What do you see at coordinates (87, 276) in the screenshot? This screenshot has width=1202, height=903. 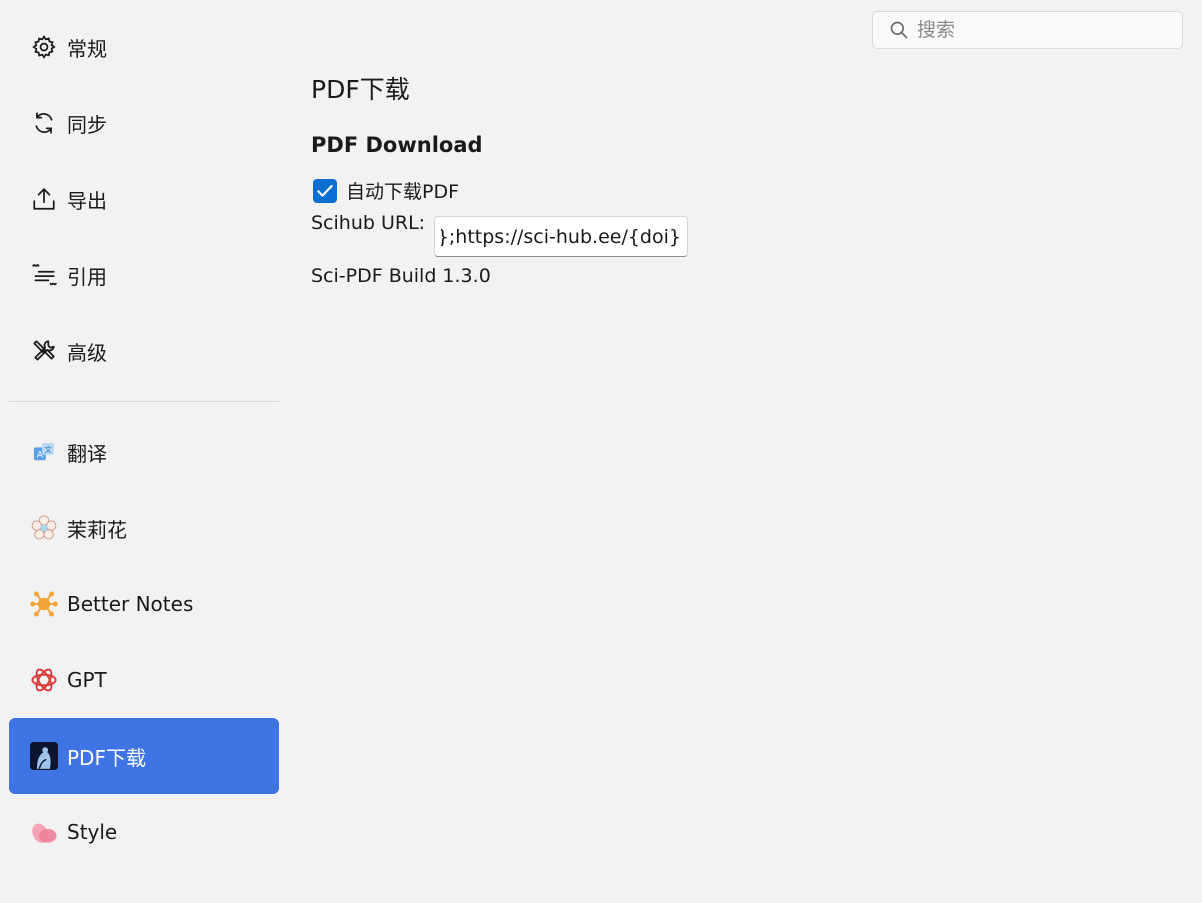 I see `sidebar-item-label: 引用` at bounding box center [87, 276].